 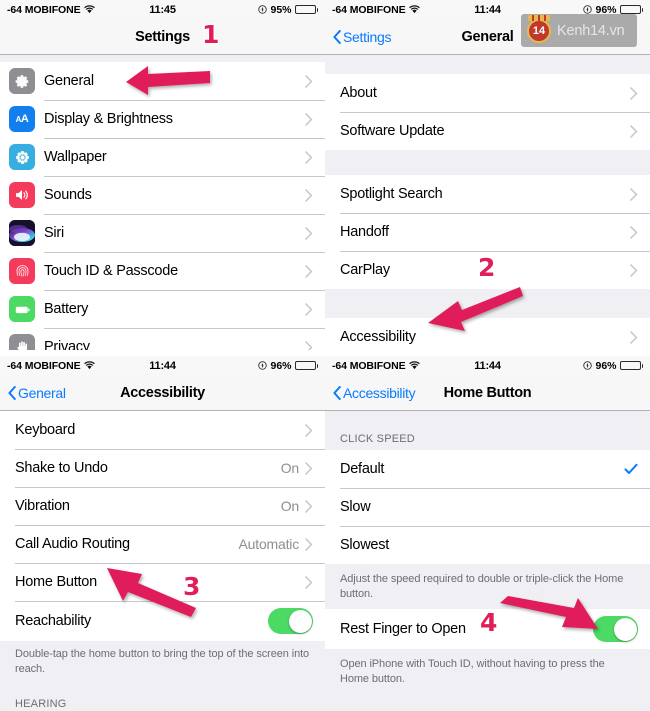 I want to click on back-button-settings: Settings, so click(x=362, y=37).